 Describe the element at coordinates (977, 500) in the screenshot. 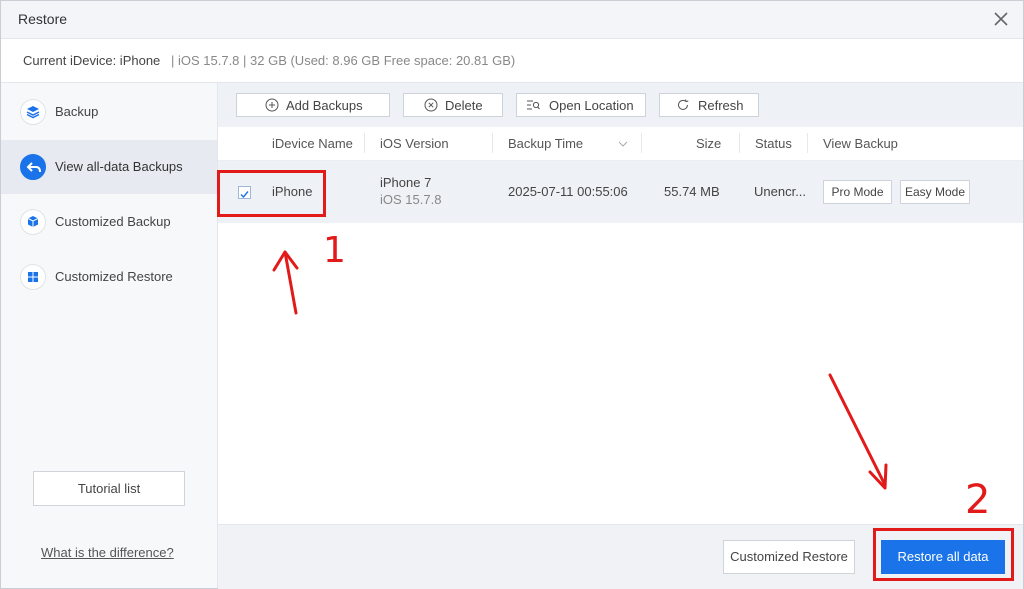

I see `annotation-step-2: 2` at that location.